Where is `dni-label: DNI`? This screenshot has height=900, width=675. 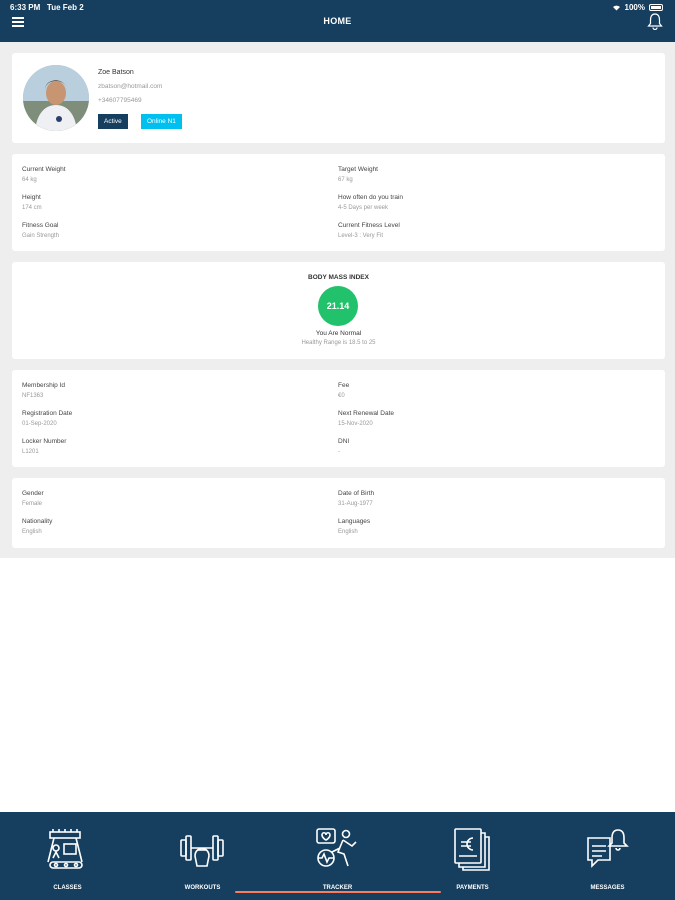
dni-label: DNI is located at coordinates (344, 441).